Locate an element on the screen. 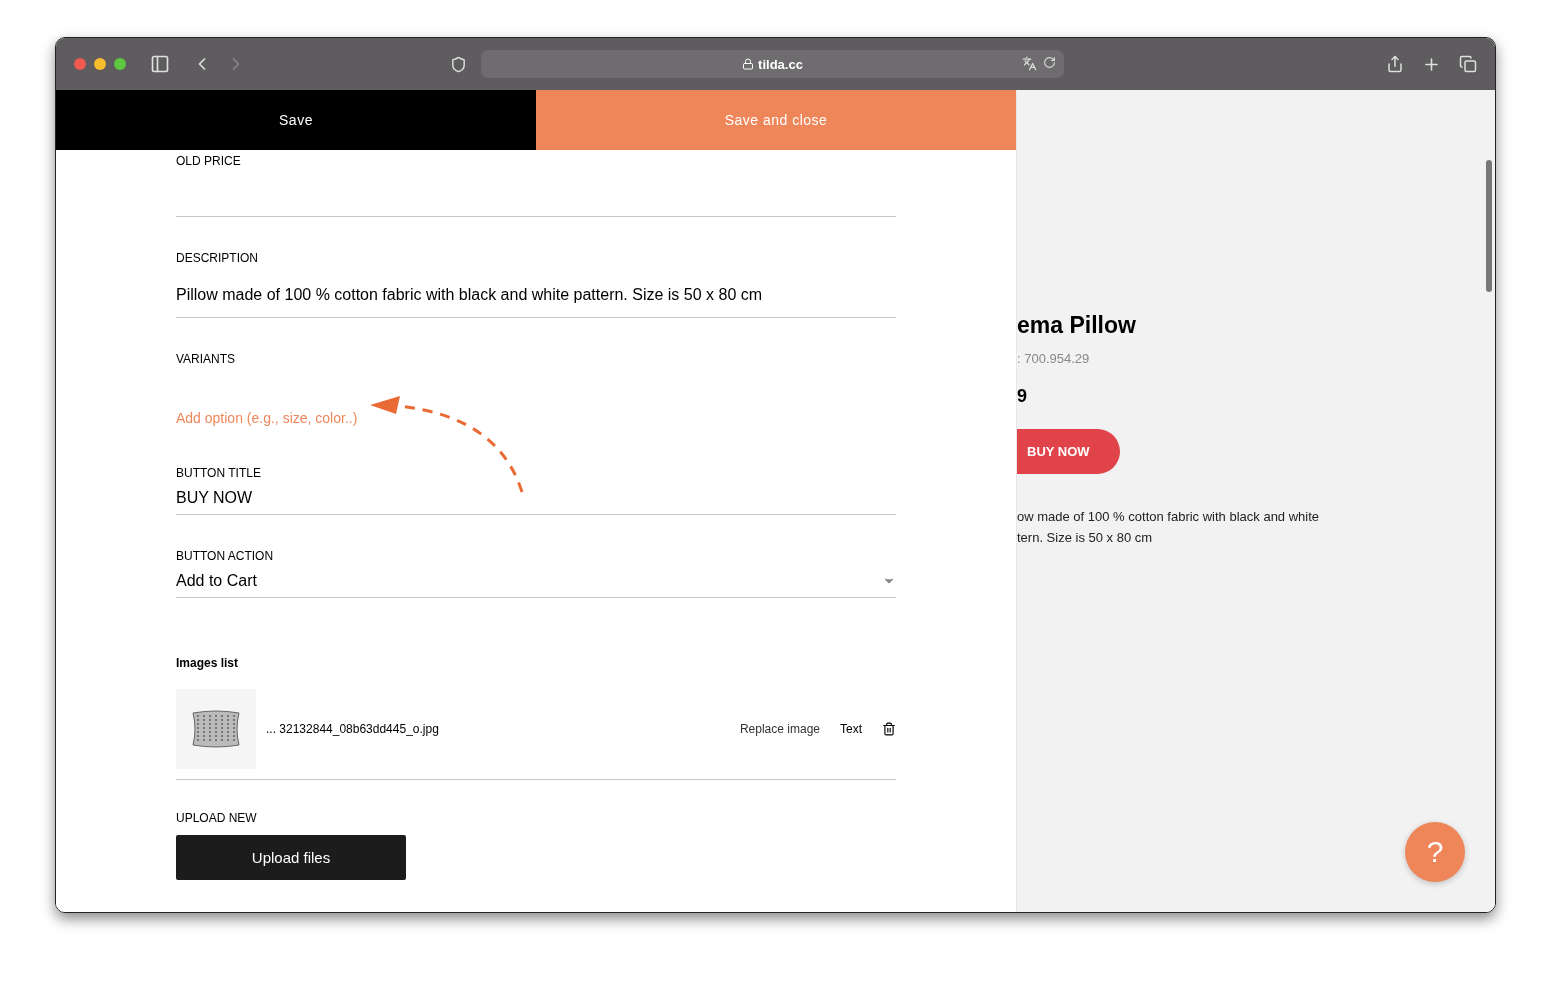  images-heading: Images list is located at coordinates (208, 663).